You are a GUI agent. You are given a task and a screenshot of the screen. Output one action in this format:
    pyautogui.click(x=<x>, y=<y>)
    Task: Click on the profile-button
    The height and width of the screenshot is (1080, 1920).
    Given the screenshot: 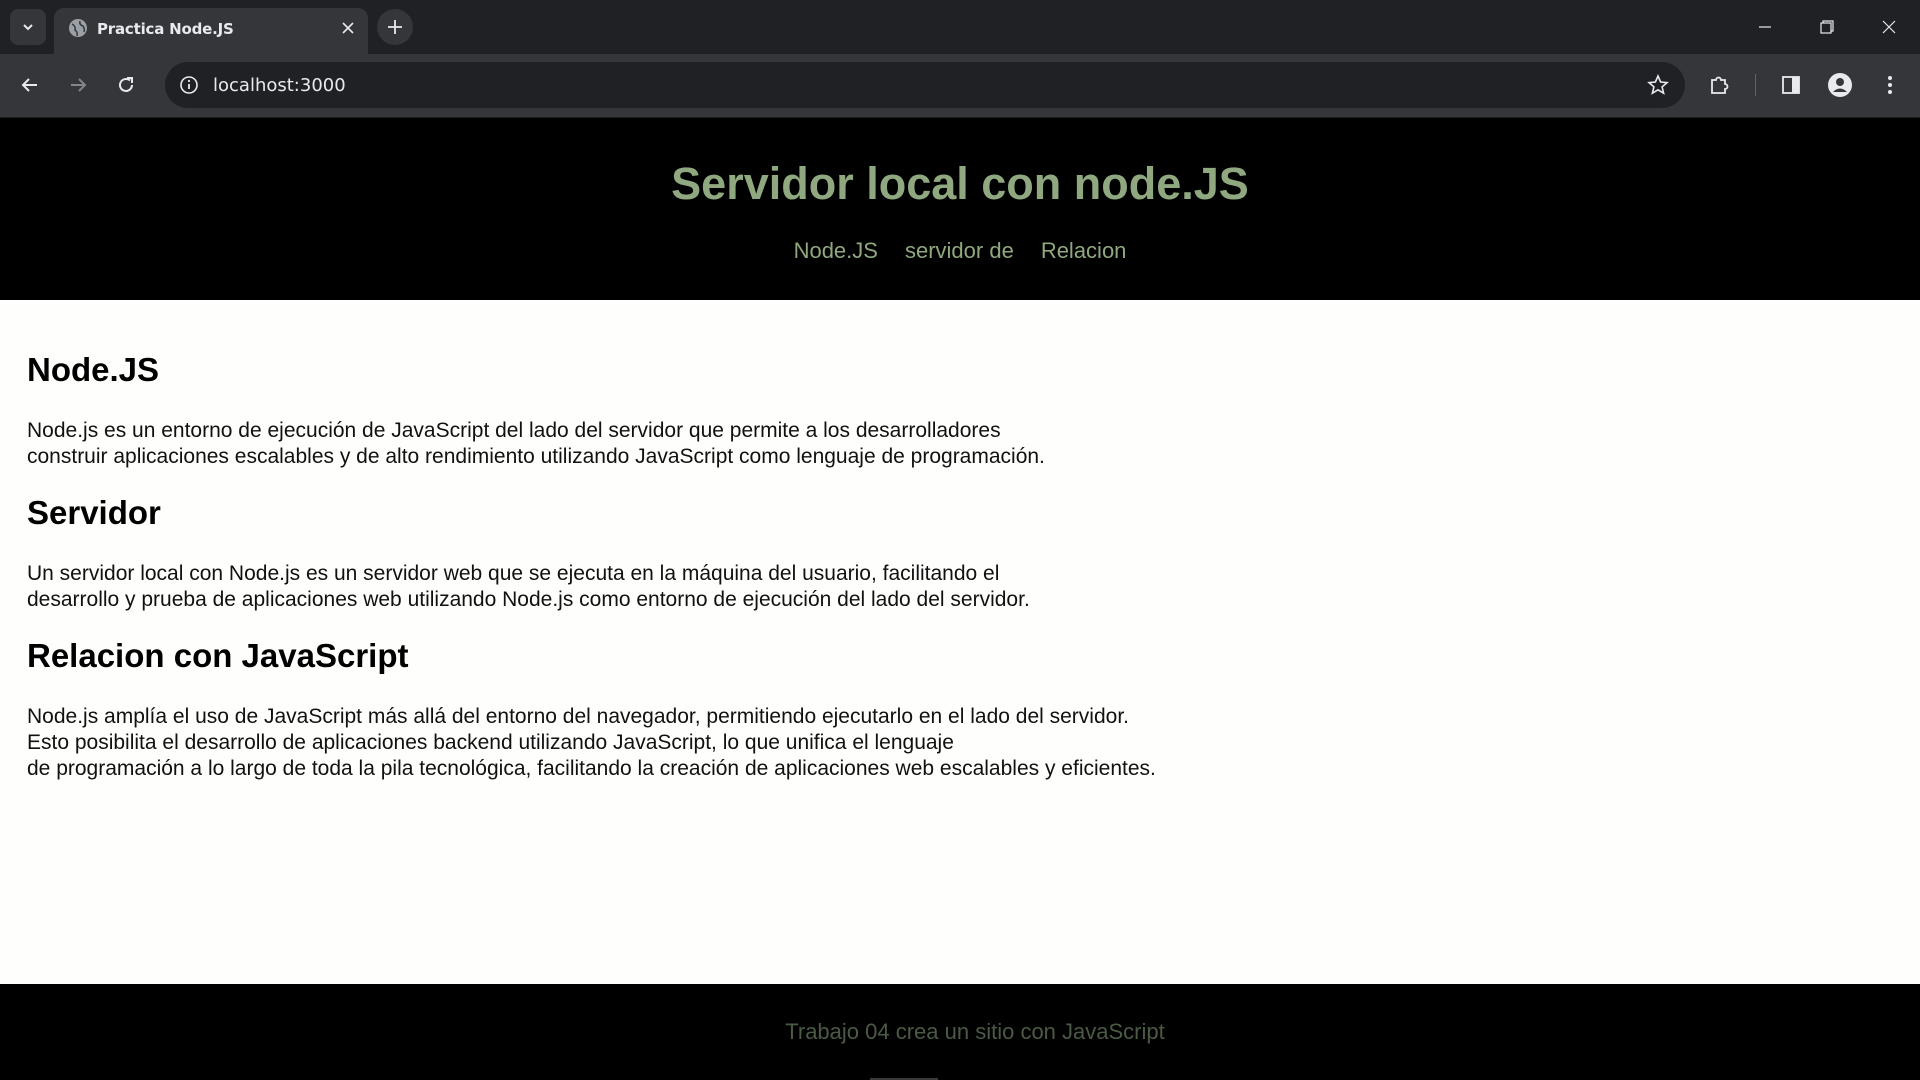 What is the action you would take?
    pyautogui.click(x=1840, y=85)
    